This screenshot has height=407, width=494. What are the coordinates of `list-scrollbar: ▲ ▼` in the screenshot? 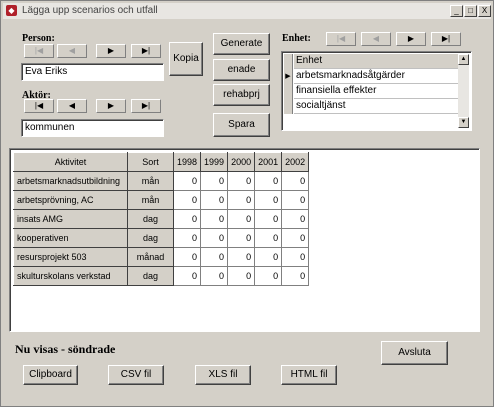 It's located at (463, 91).